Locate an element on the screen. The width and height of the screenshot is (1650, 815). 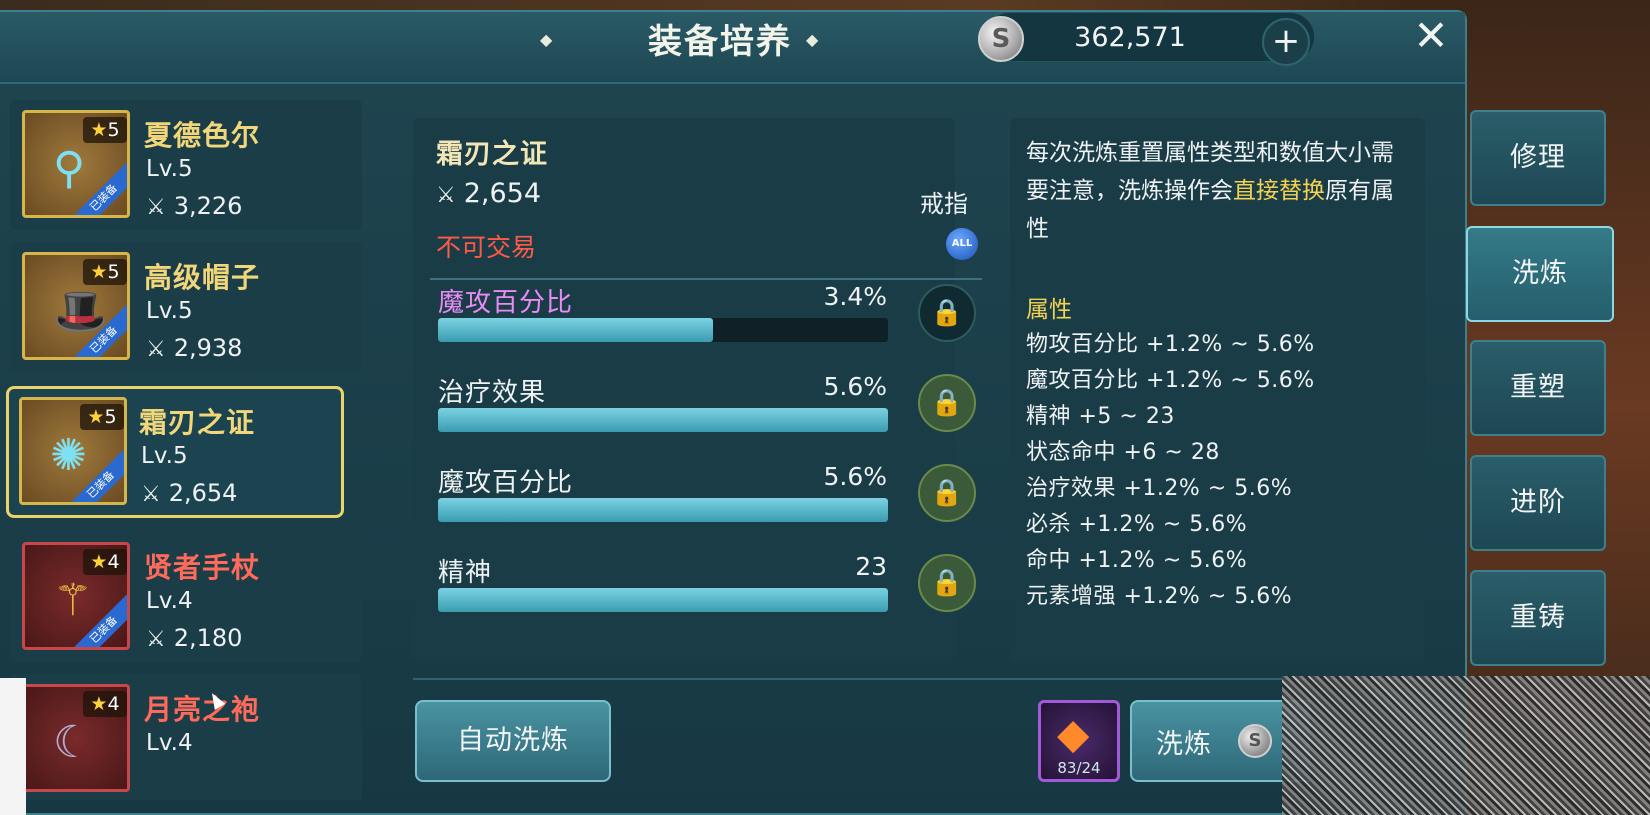
currency-amount: 362,571 is located at coordinates (1130, 37).